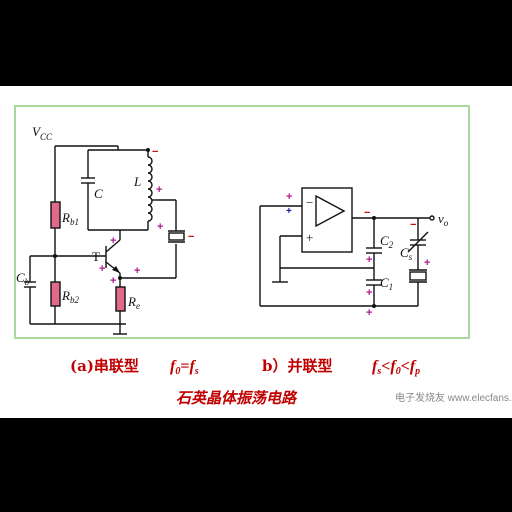 This screenshot has height=512, width=512. I want to click on caption-series: (a)串联型, so click(104, 366).